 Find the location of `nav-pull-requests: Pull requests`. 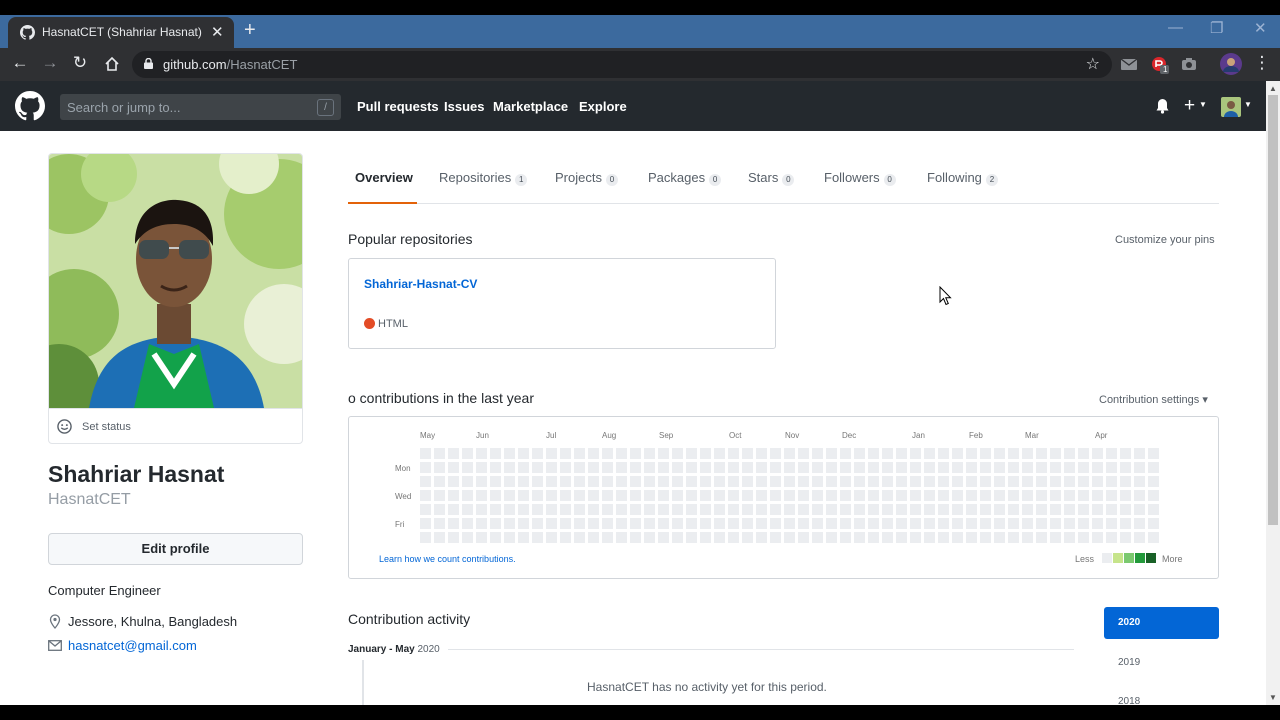

nav-pull-requests: Pull requests is located at coordinates (398, 106).